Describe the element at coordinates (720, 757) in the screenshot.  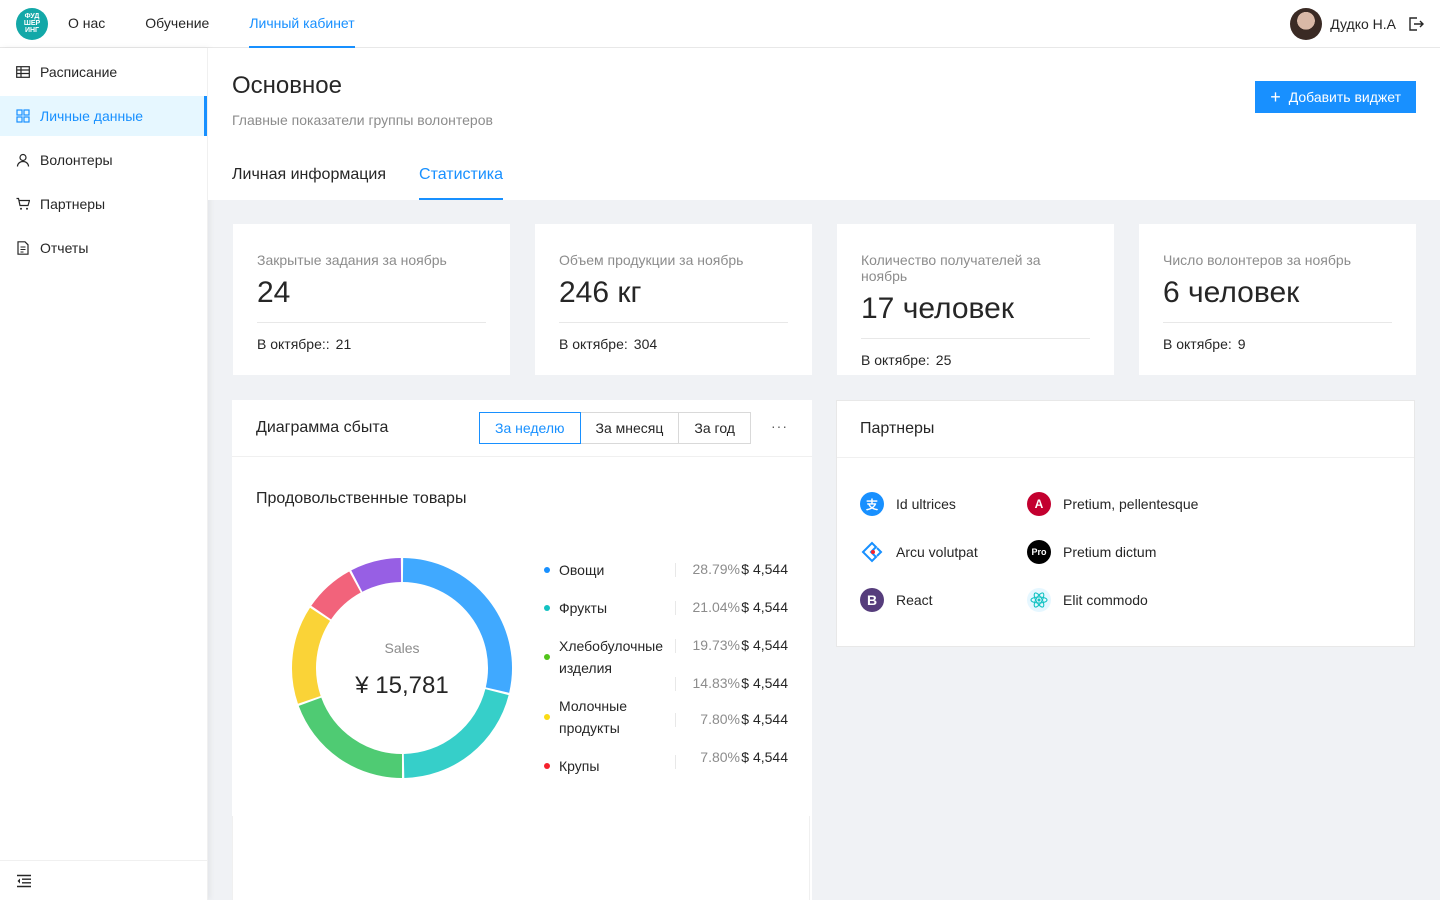
I see `legend-percent: 7.80%` at that location.